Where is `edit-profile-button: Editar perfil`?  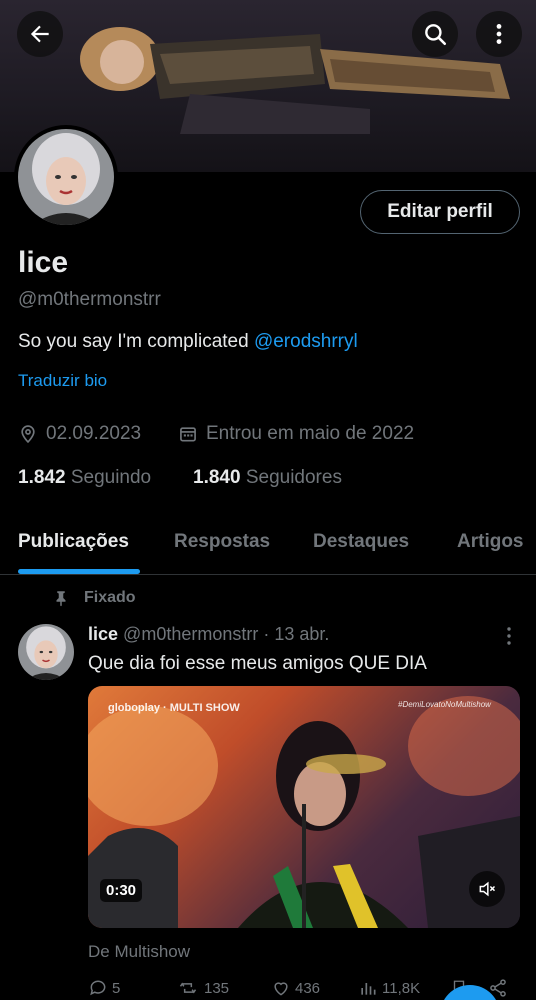 edit-profile-button: Editar perfil is located at coordinates (440, 212).